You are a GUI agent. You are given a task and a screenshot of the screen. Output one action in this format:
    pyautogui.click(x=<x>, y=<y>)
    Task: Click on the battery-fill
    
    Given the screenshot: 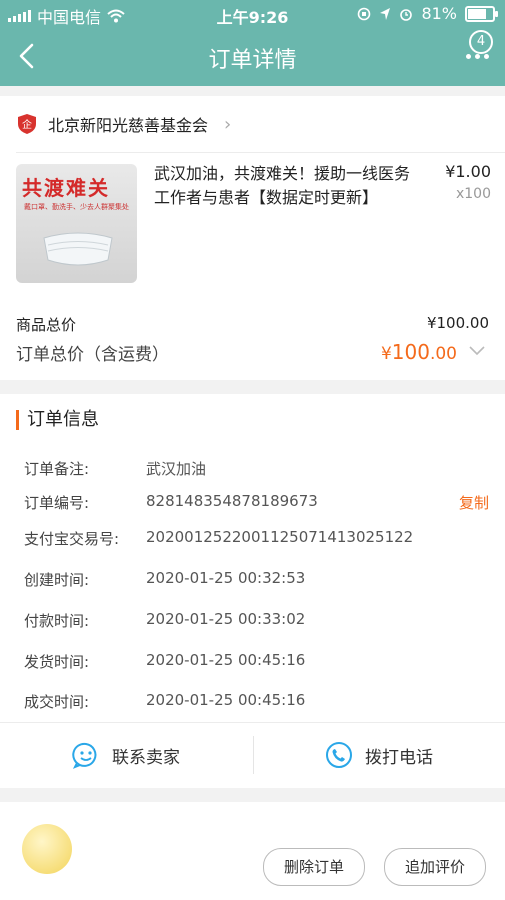 What is the action you would take?
    pyautogui.click(x=477, y=13)
    